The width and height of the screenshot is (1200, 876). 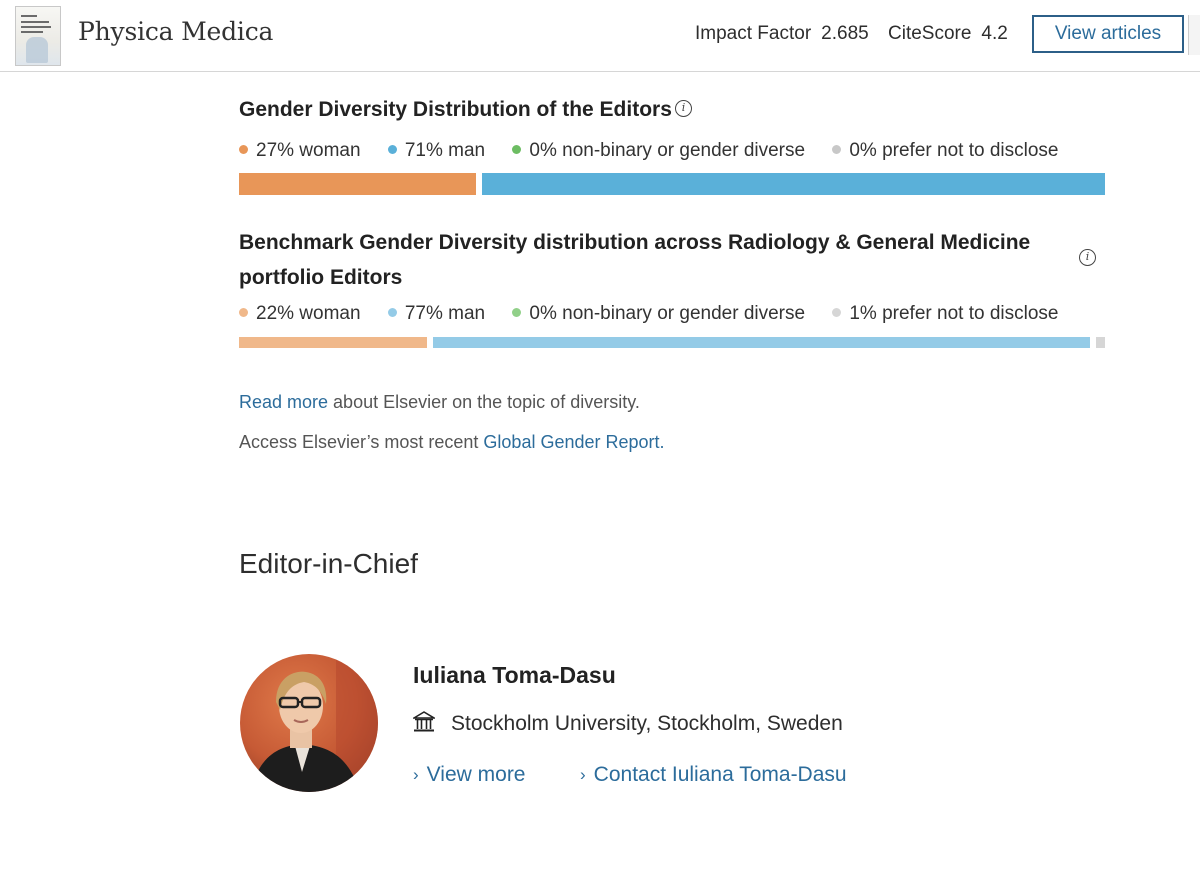 I want to click on legend-label: 22% woman, so click(x=308, y=313).